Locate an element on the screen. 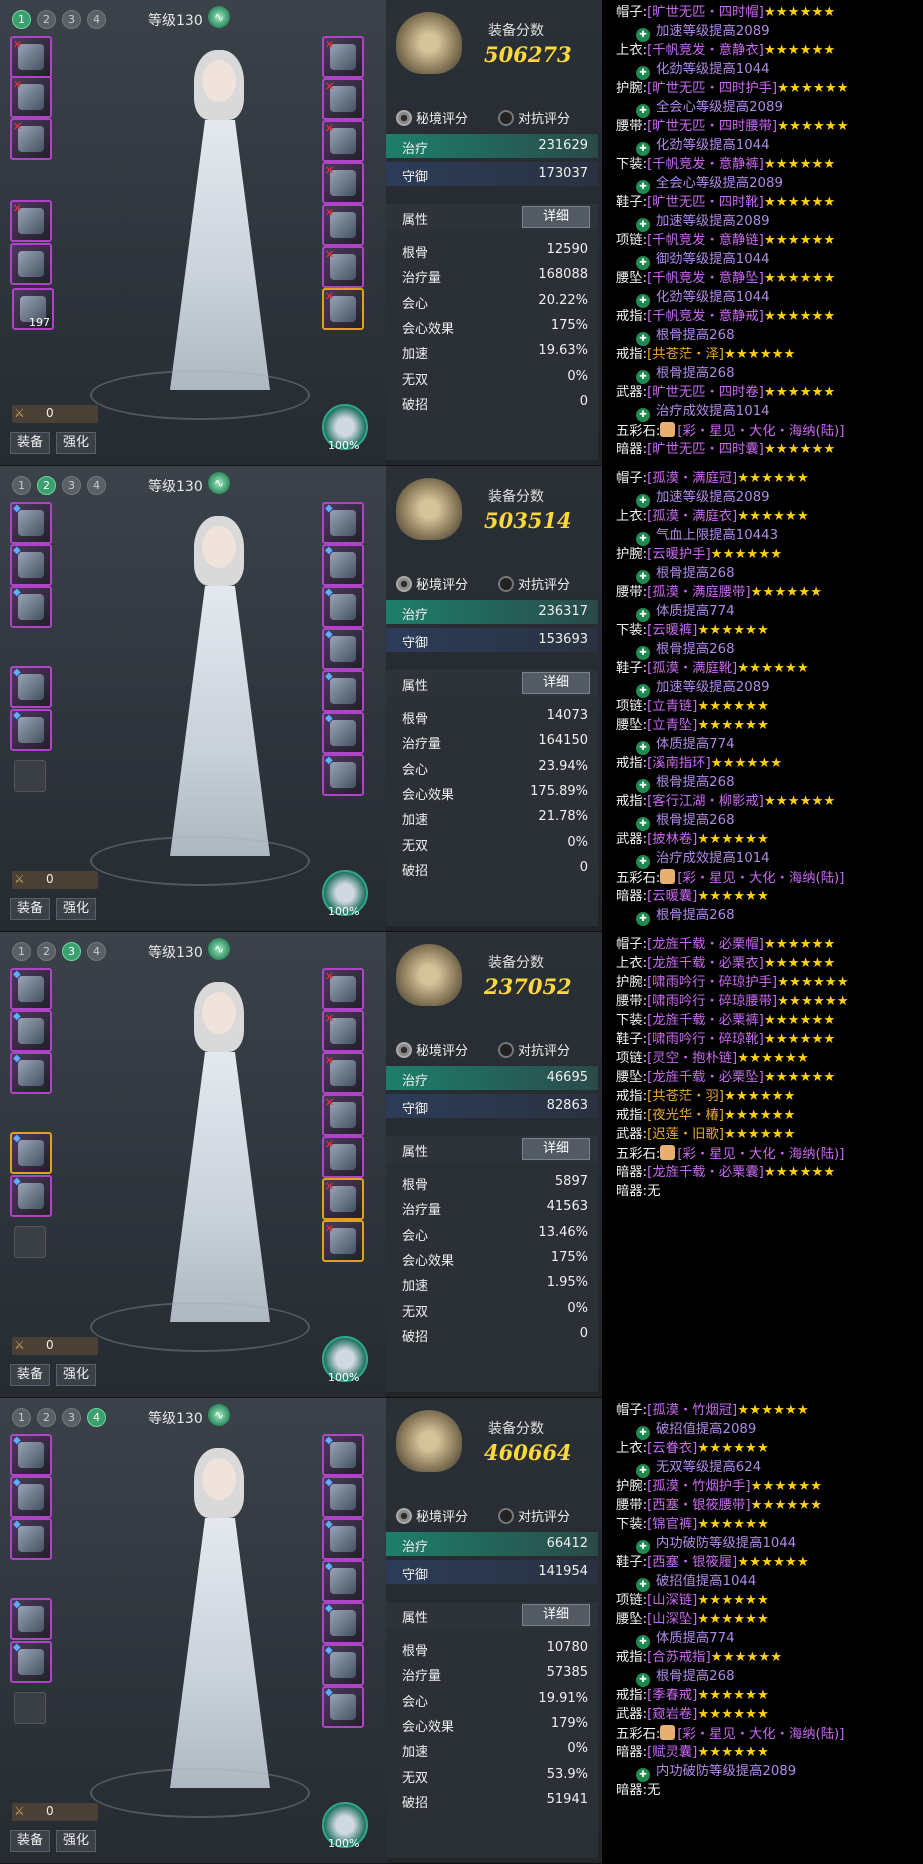  equip-slot-left: 197 is located at coordinates (33, 309).